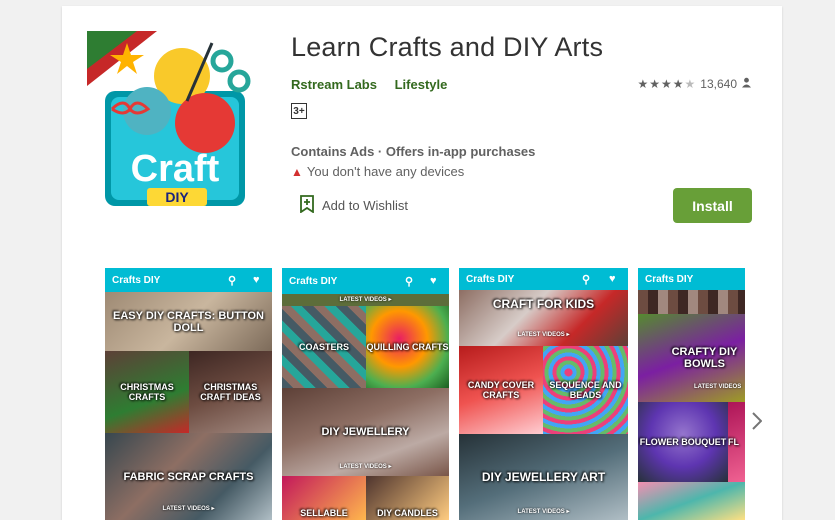 This screenshot has height=520, width=835. What do you see at coordinates (385, 171) in the screenshot?
I see `devices-text: You don't have any devices` at bounding box center [385, 171].